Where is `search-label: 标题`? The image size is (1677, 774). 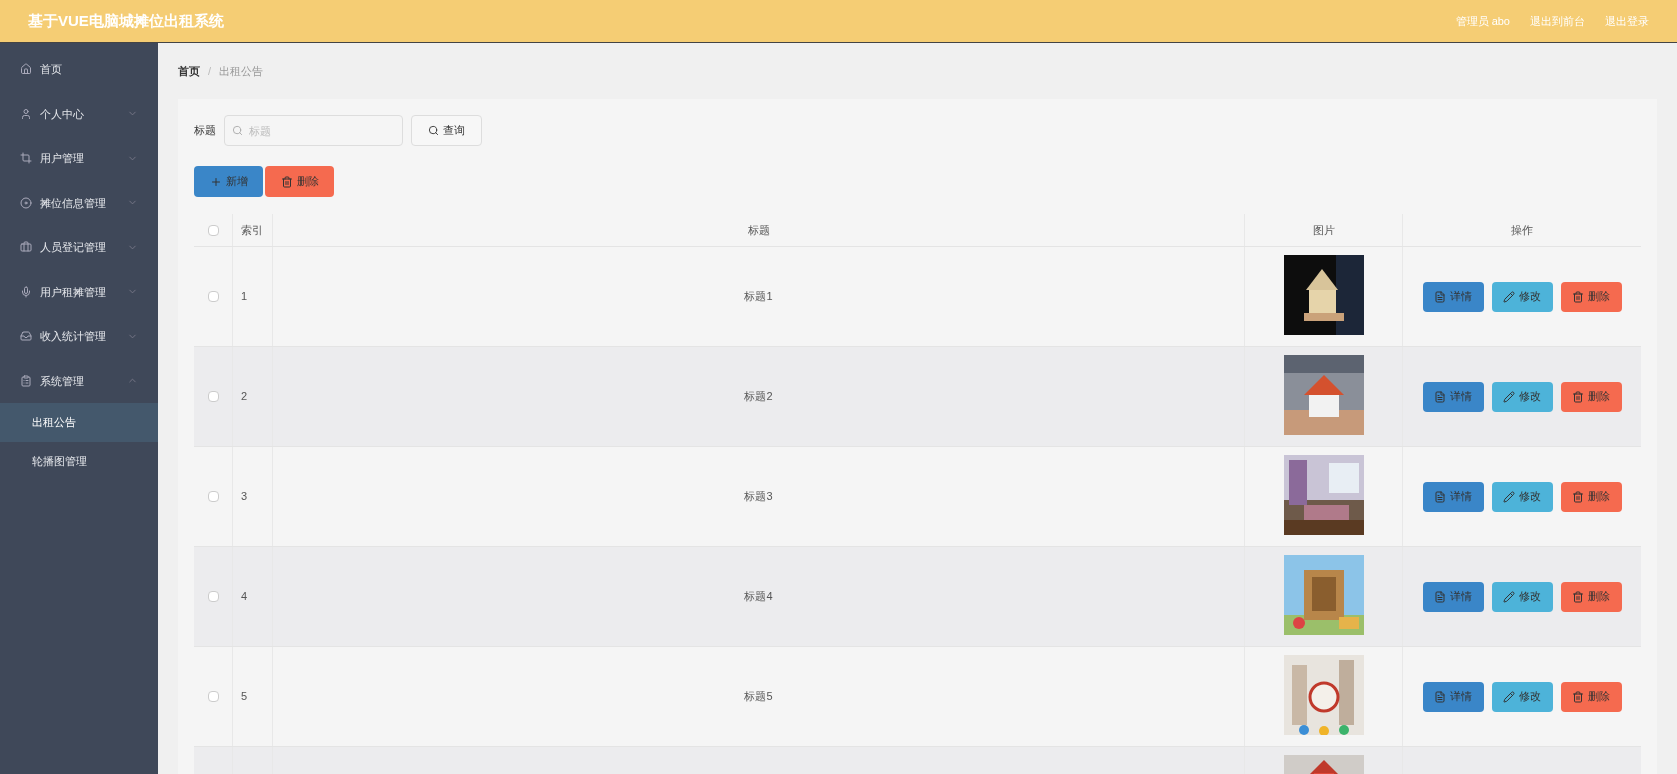
search-label: 标题 is located at coordinates (205, 131).